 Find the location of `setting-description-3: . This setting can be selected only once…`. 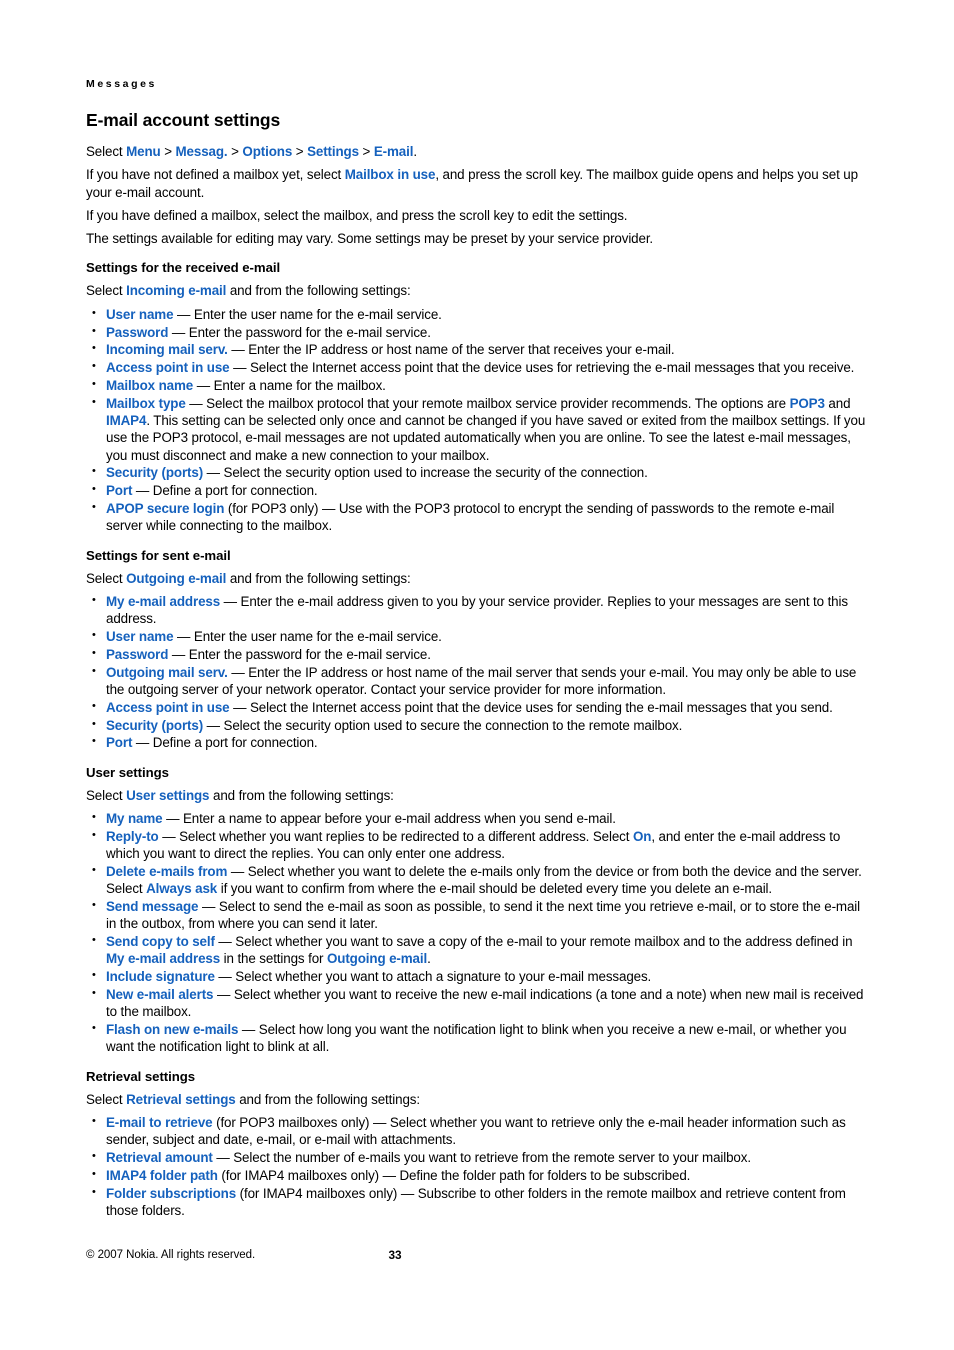

setting-description-3: . This setting can be selected only once… is located at coordinates (486, 438).